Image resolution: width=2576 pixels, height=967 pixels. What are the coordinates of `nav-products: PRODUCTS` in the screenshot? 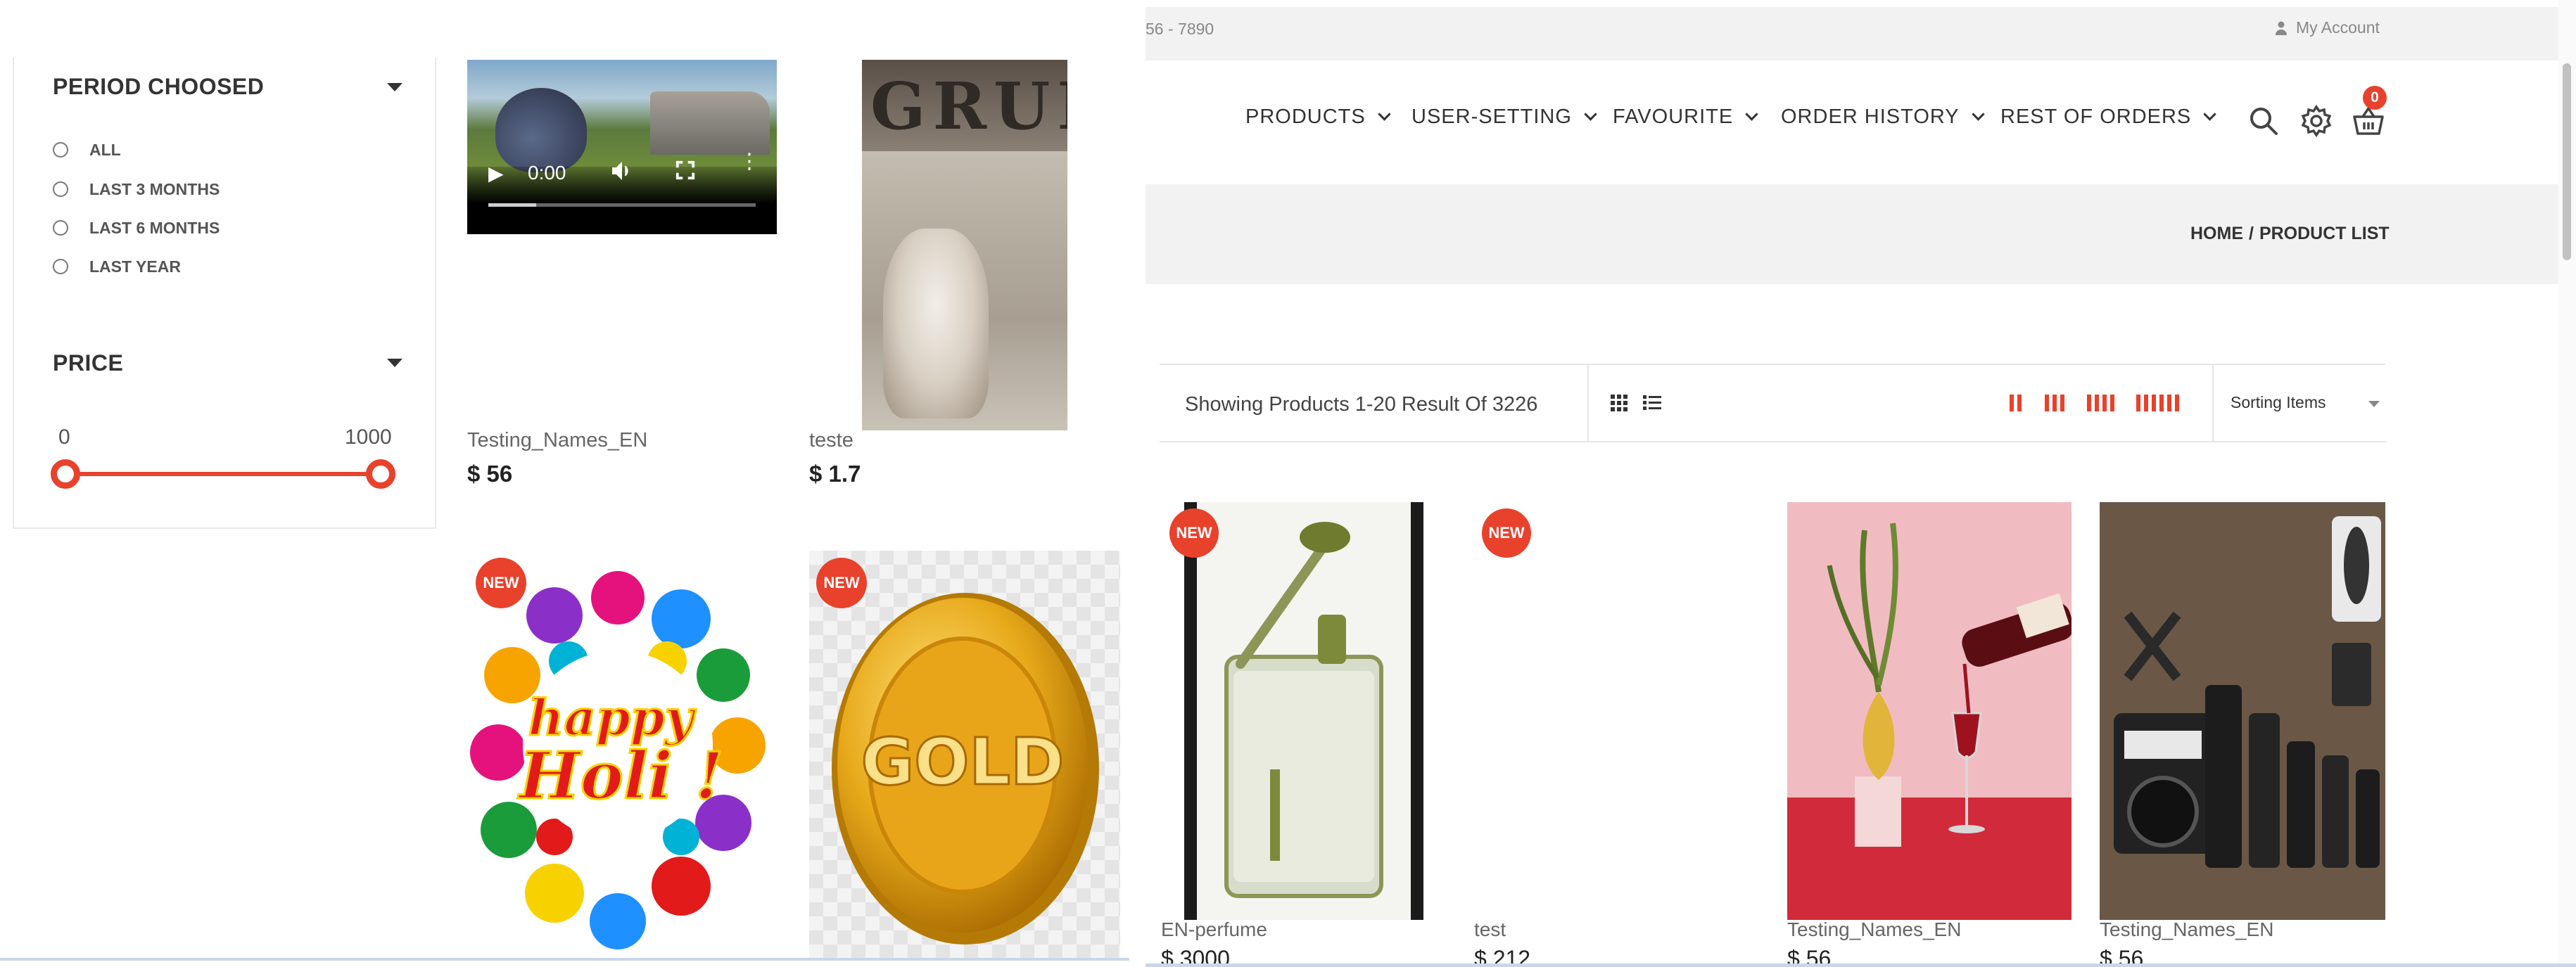 It's located at (1318, 117).